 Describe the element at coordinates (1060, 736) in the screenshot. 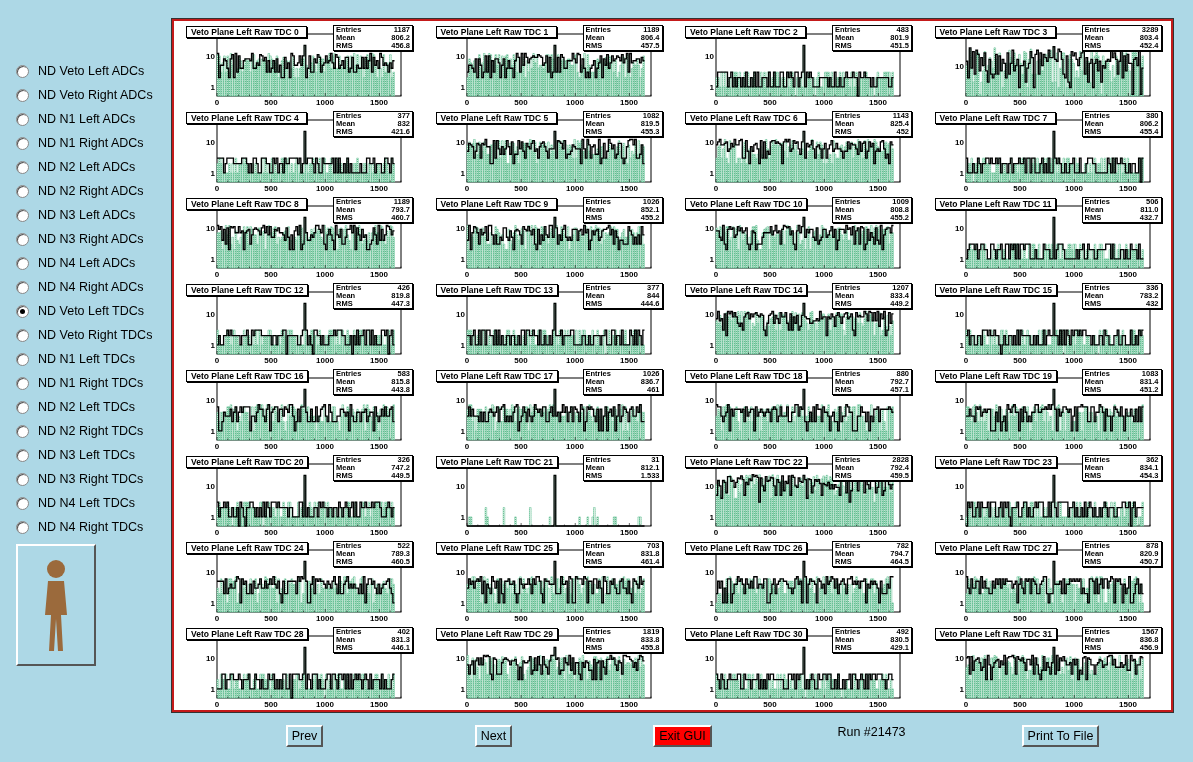

I see `button: Print To File` at that location.